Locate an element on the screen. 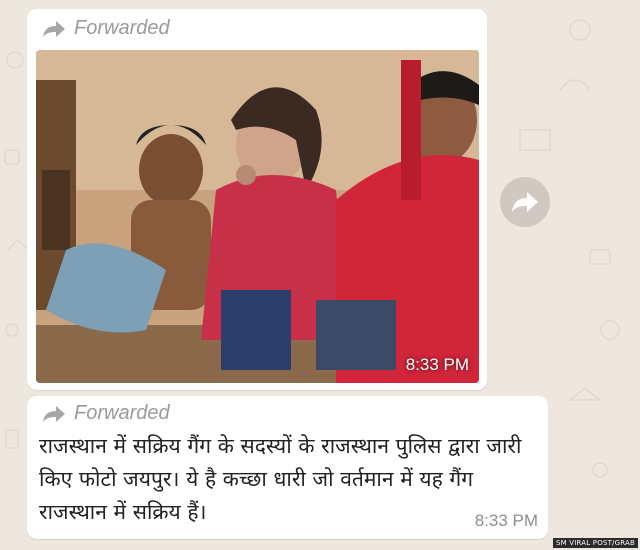 This screenshot has width=640, height=550. forward-message-button is located at coordinates (525, 202).